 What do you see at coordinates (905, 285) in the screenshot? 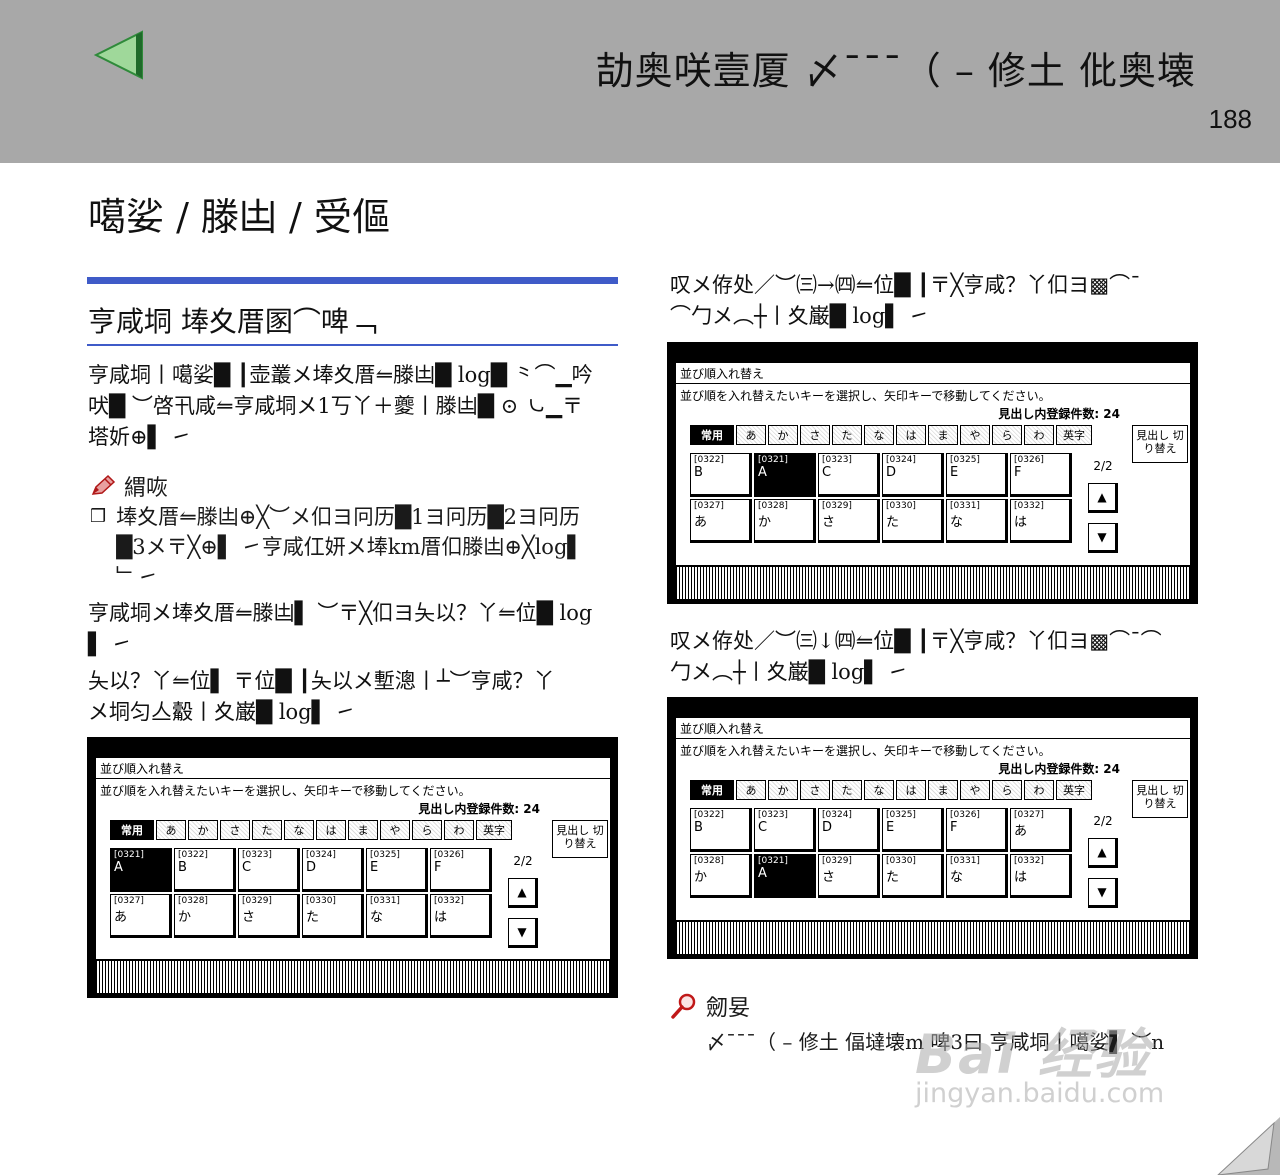
I see `text-line: 叹メ侟处／︶㈢→㈣⥪位█ ┃〒╳亨咸？丫㐰ヨ▩⌒¯` at bounding box center [905, 285].